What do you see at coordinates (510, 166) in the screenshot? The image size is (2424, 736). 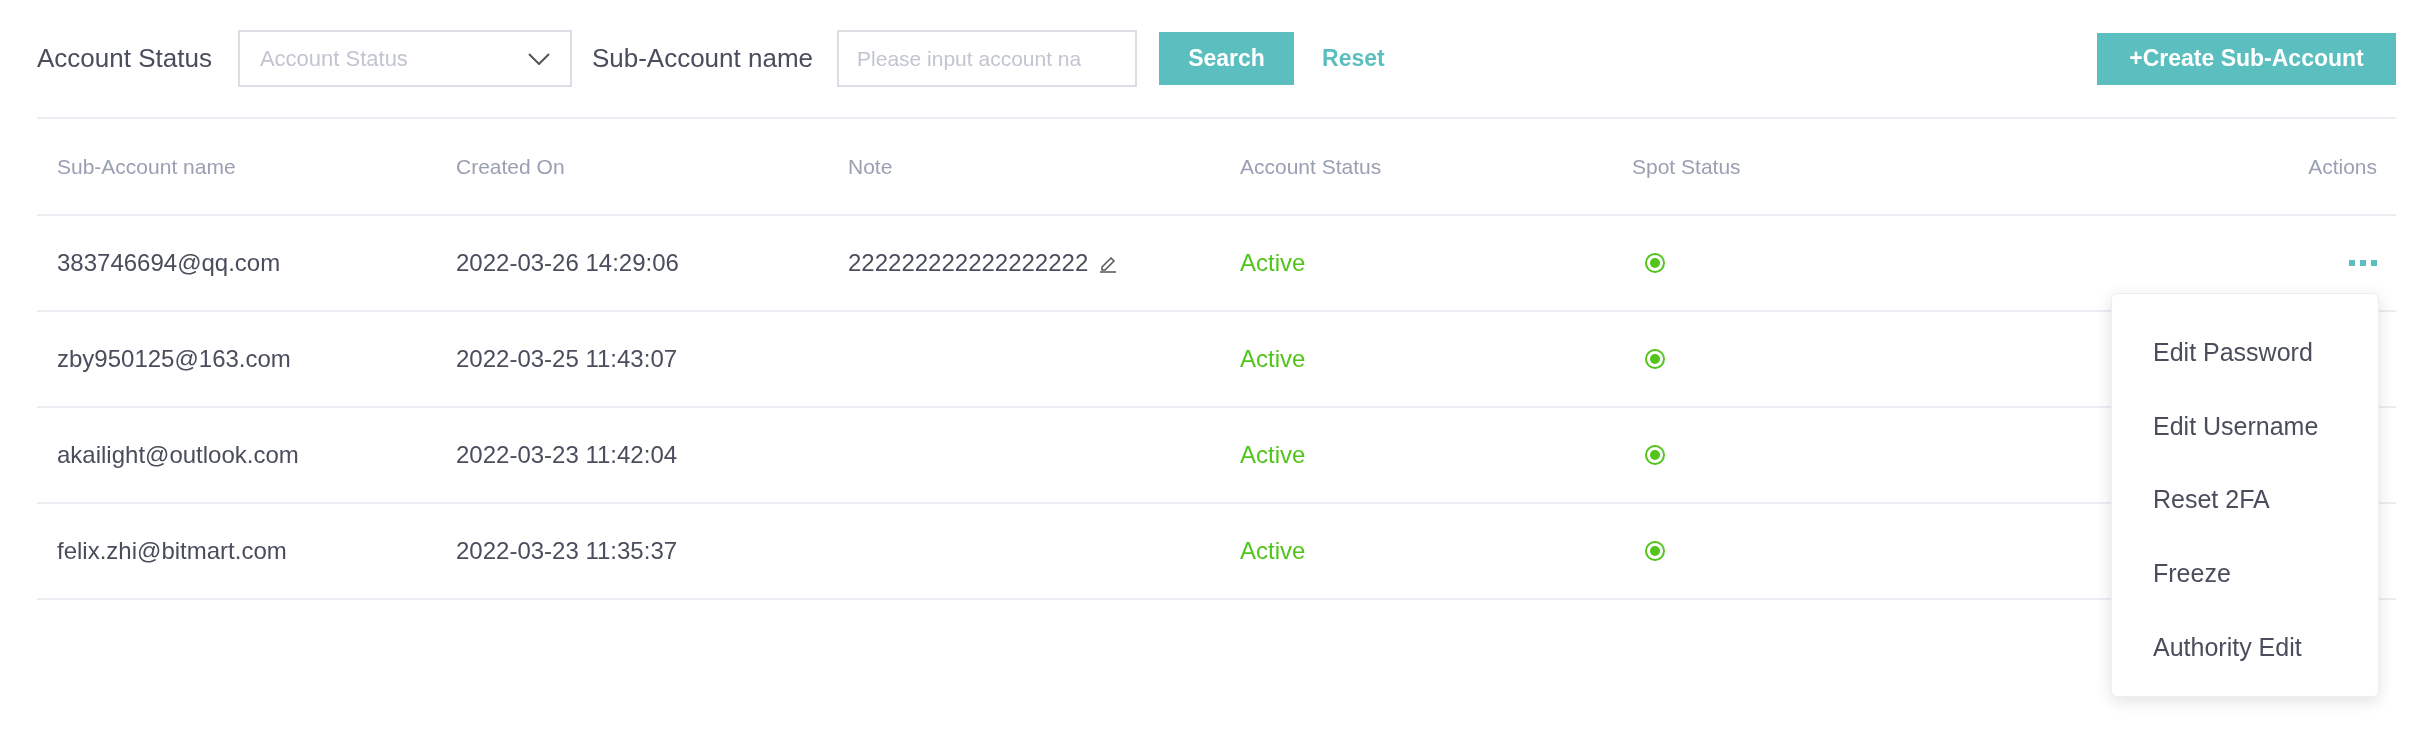 I see `column-header: Created On` at bounding box center [510, 166].